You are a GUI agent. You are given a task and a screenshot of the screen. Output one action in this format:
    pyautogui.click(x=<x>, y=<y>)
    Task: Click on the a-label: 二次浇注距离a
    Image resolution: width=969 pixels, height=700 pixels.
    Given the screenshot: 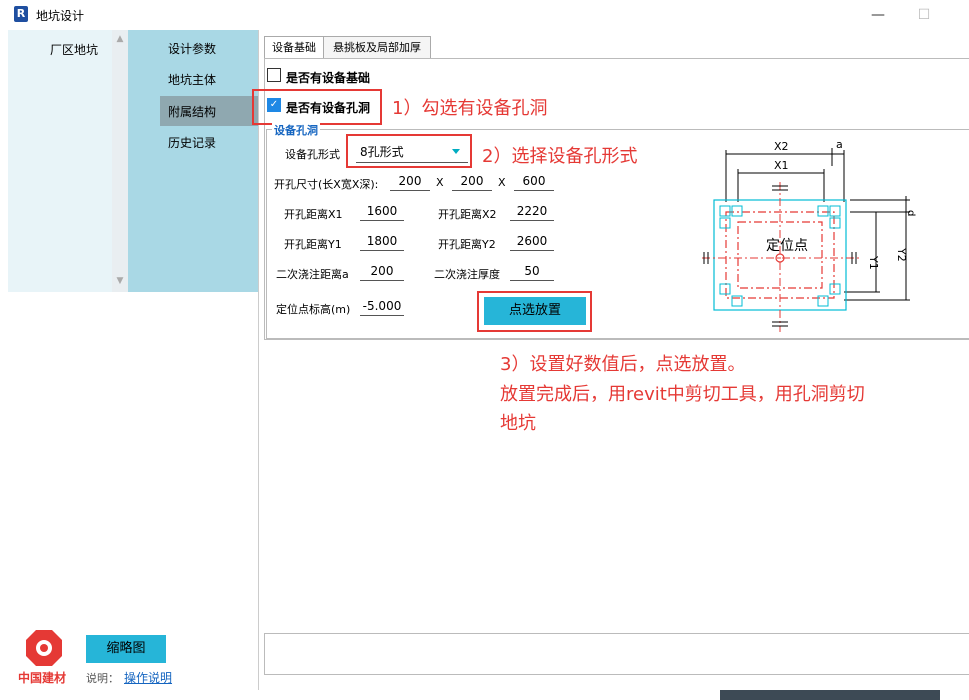 What is the action you would take?
    pyautogui.click(x=312, y=274)
    